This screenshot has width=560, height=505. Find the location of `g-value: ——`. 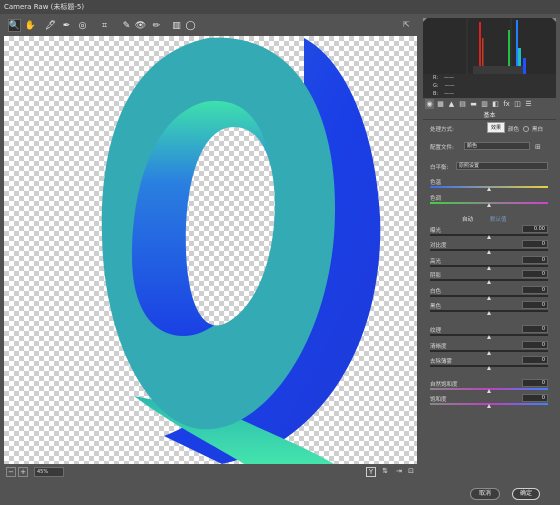

g-value: —— is located at coordinates (449, 86).